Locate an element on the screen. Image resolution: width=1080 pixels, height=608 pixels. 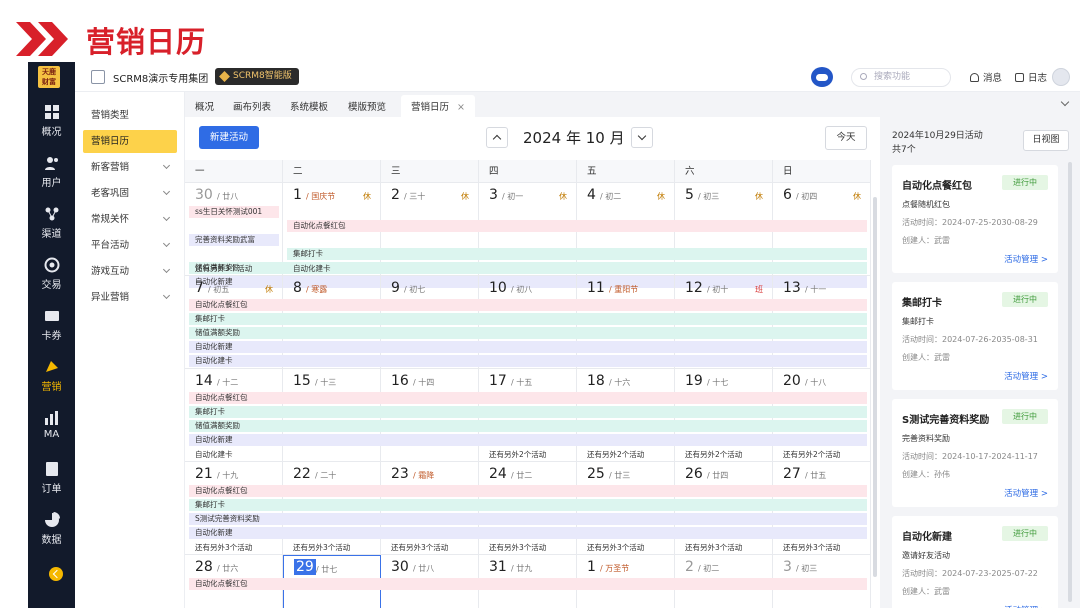
lunar-date: / 十四 is located at coordinates (424, 382).